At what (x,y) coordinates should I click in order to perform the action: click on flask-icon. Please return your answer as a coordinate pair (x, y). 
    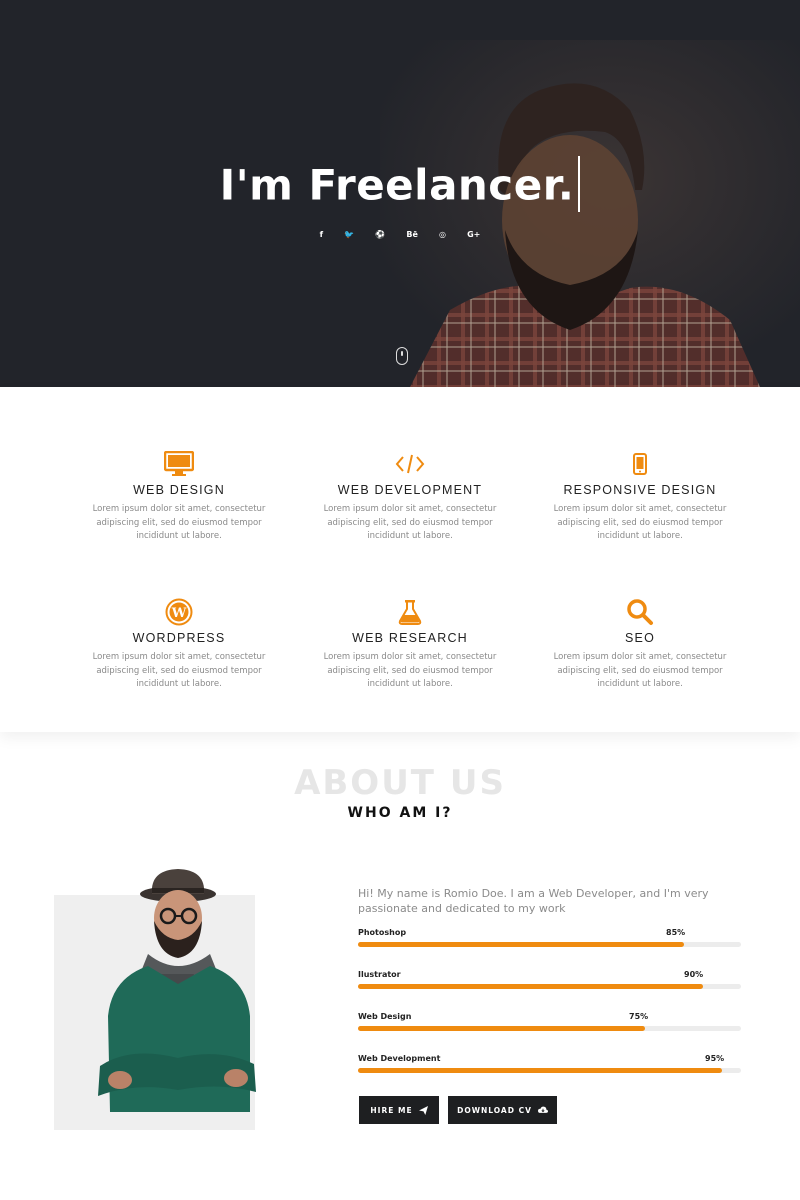
    Looking at the image, I should click on (410, 612).